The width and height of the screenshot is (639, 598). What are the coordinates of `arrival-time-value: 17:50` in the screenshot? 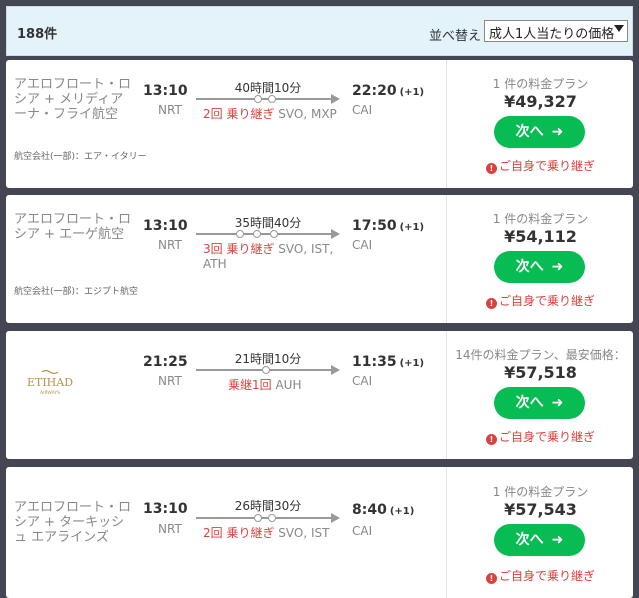 It's located at (374, 226).